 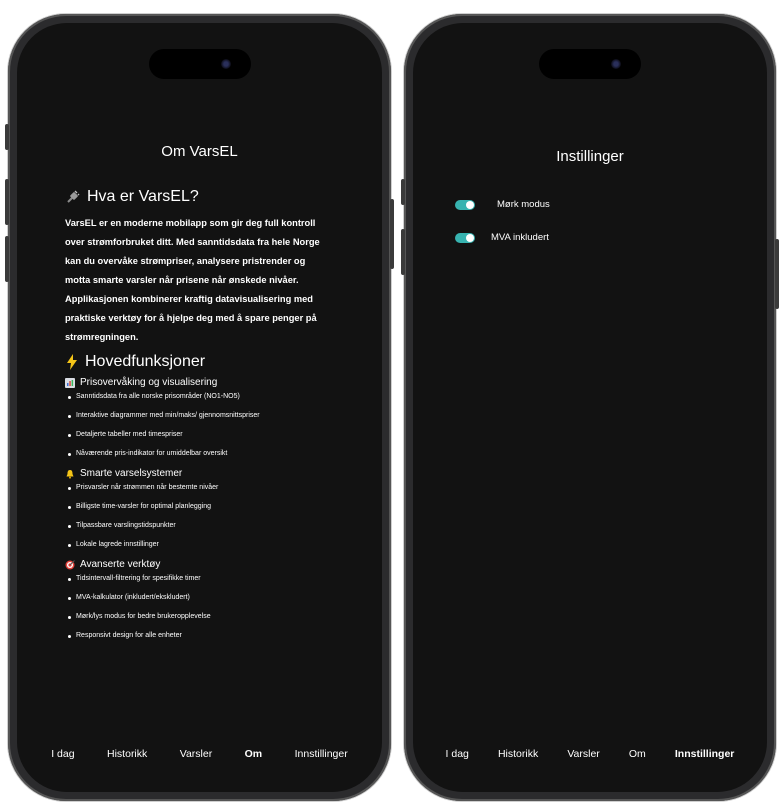 What do you see at coordinates (70, 474) in the screenshot?
I see `bell-icon` at bounding box center [70, 474].